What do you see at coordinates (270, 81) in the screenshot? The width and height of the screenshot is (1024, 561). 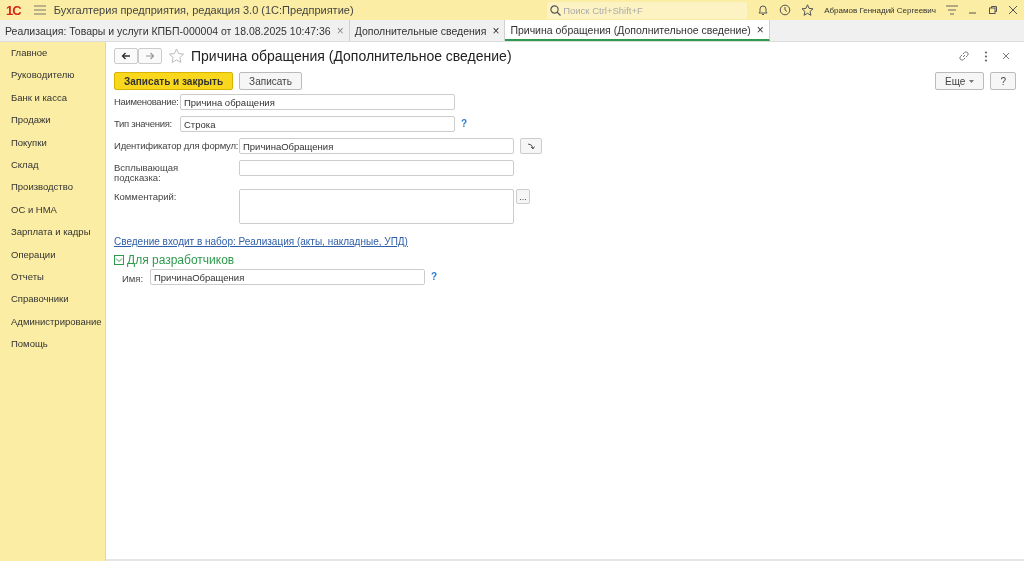 I see `save-button: Записать` at bounding box center [270, 81].